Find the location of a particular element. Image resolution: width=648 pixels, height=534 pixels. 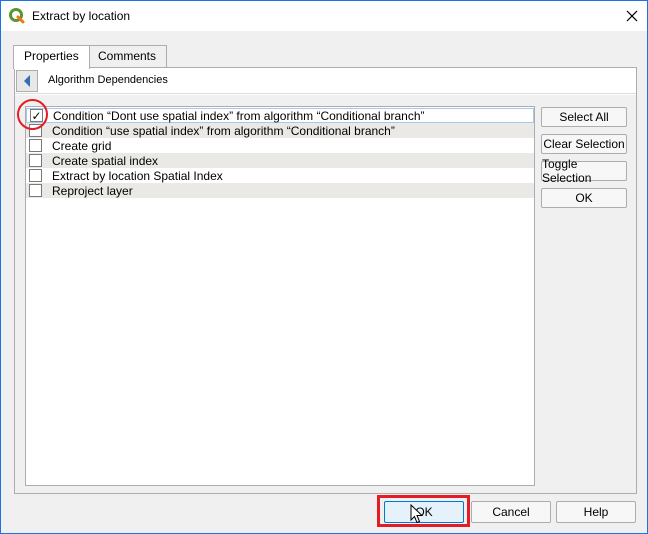

back-arrow-icon is located at coordinates (27, 81).